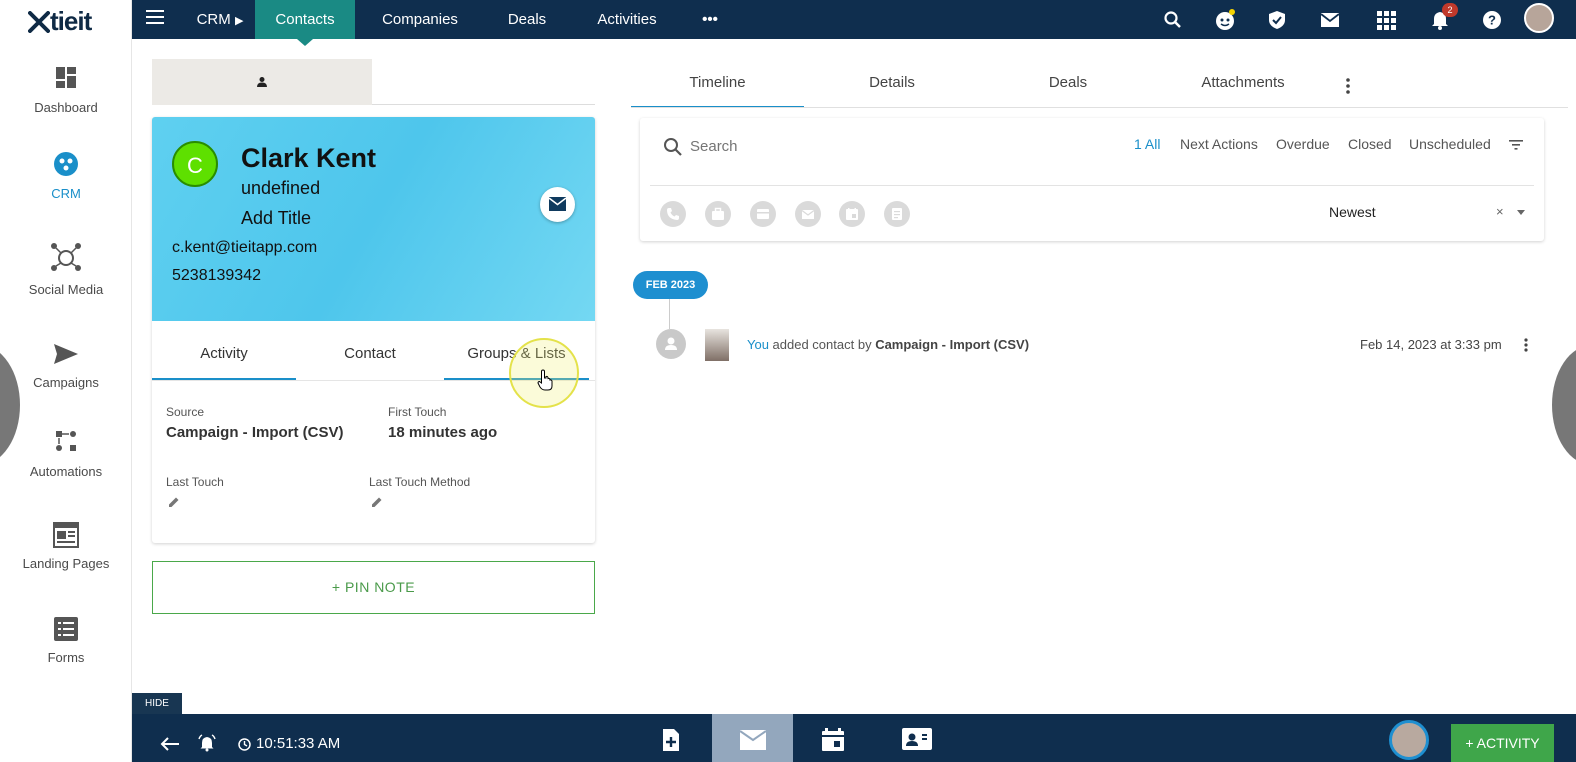 The image size is (1576, 762). What do you see at coordinates (276, 218) in the screenshot?
I see `contact-title: Add Title` at bounding box center [276, 218].